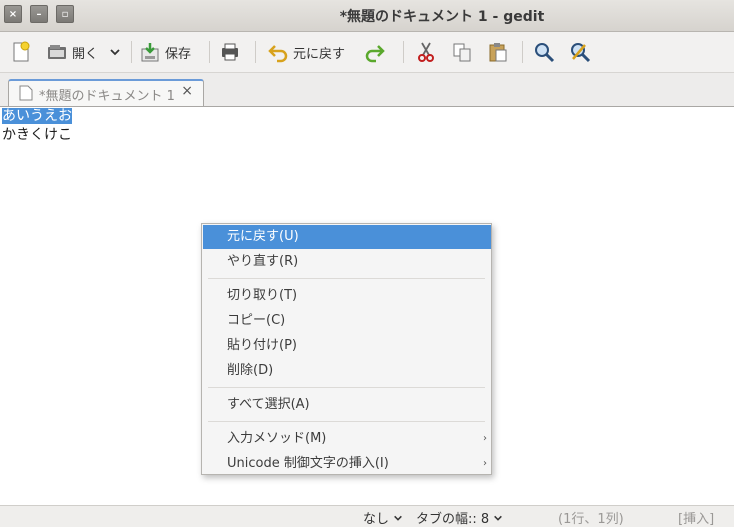  I want to click on save-button: 保存, so click(165, 52).